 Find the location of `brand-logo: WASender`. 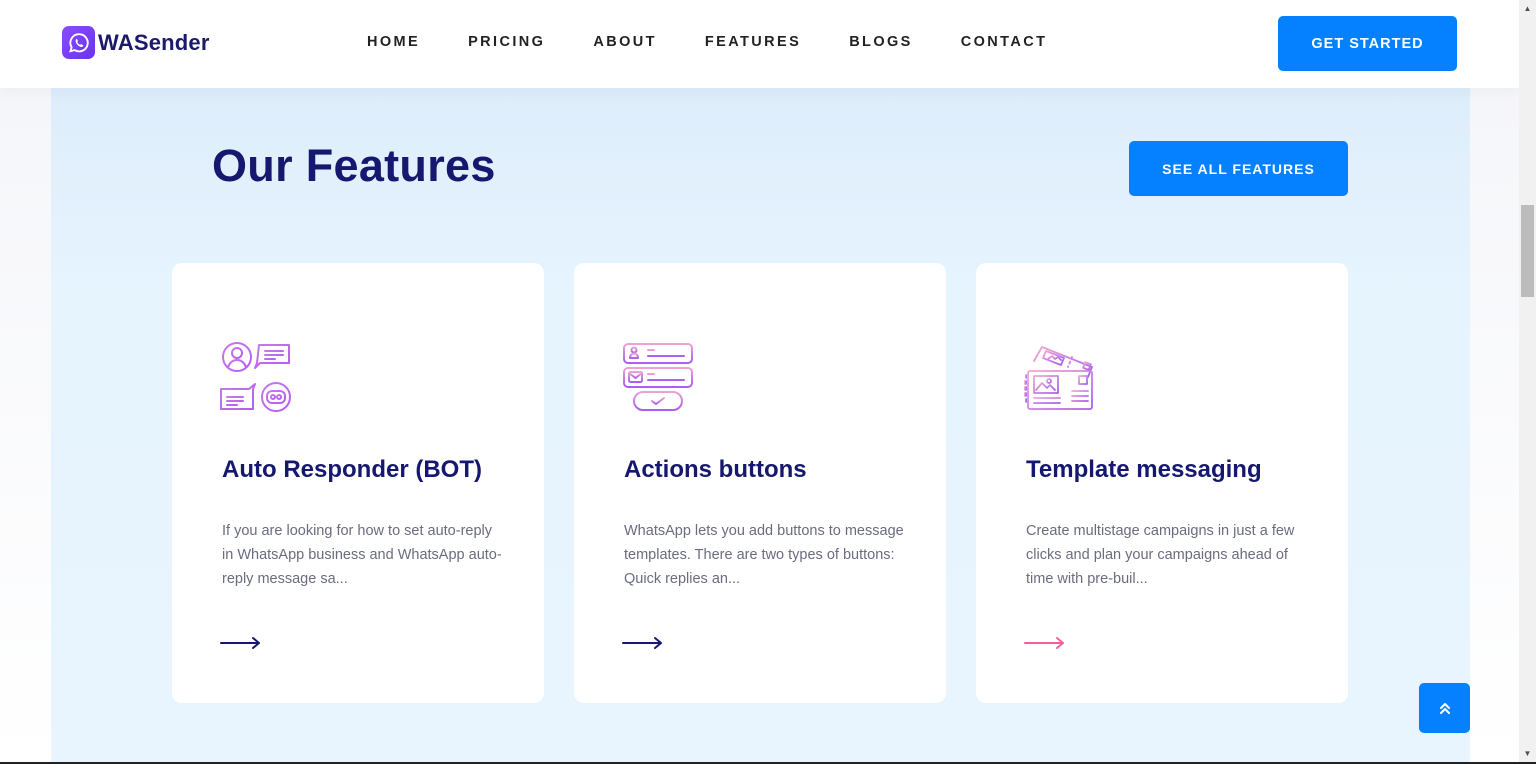

brand-logo: WASender is located at coordinates (136, 42).